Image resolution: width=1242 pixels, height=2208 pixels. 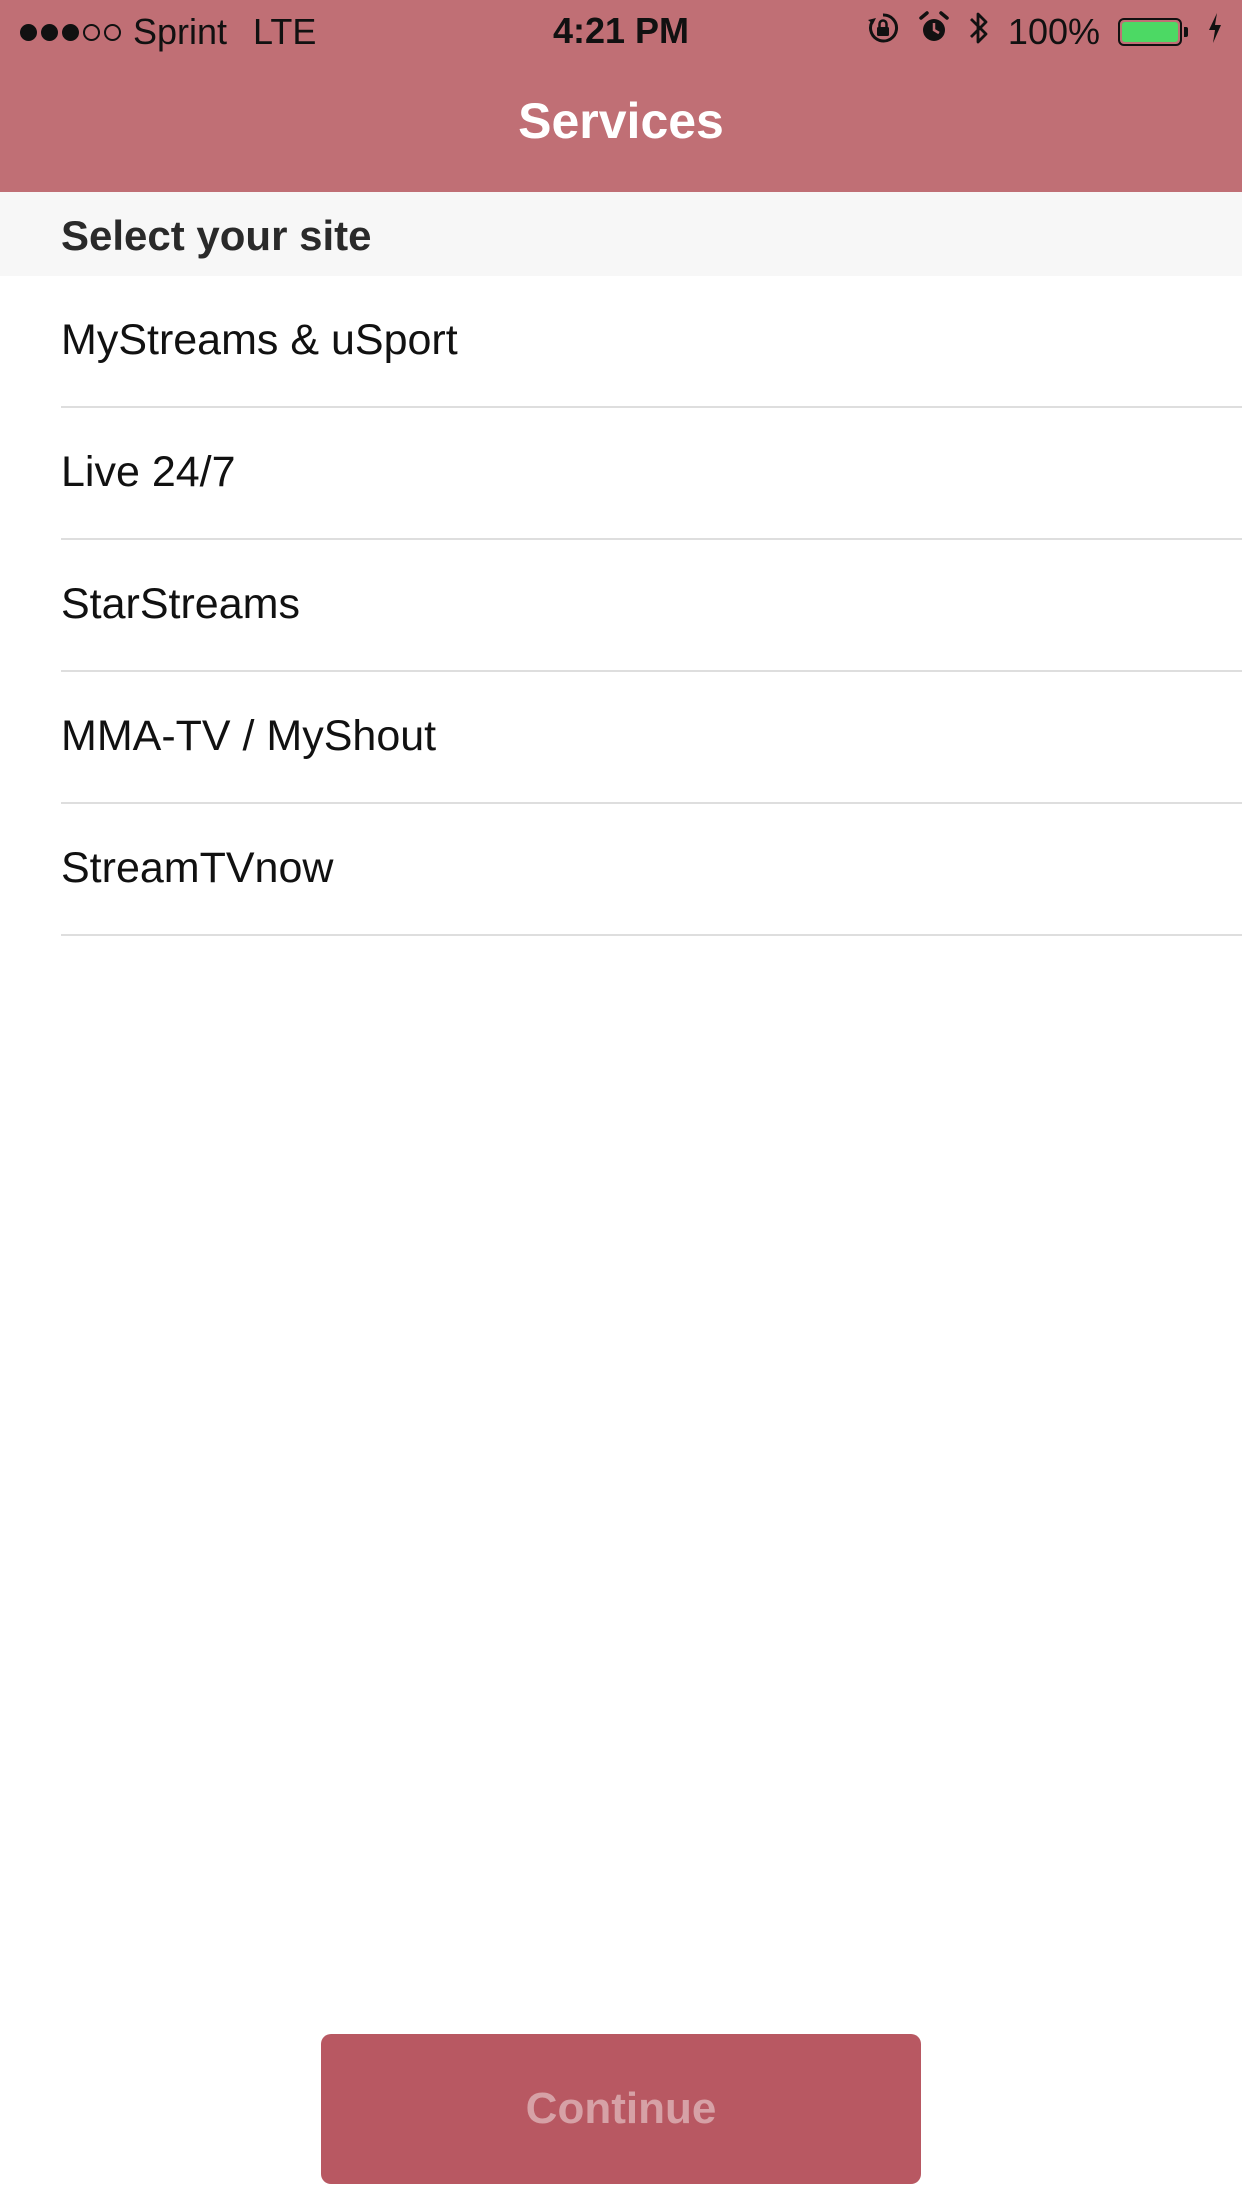 I want to click on site-label: MMA-TV / MyShout, so click(x=249, y=736).